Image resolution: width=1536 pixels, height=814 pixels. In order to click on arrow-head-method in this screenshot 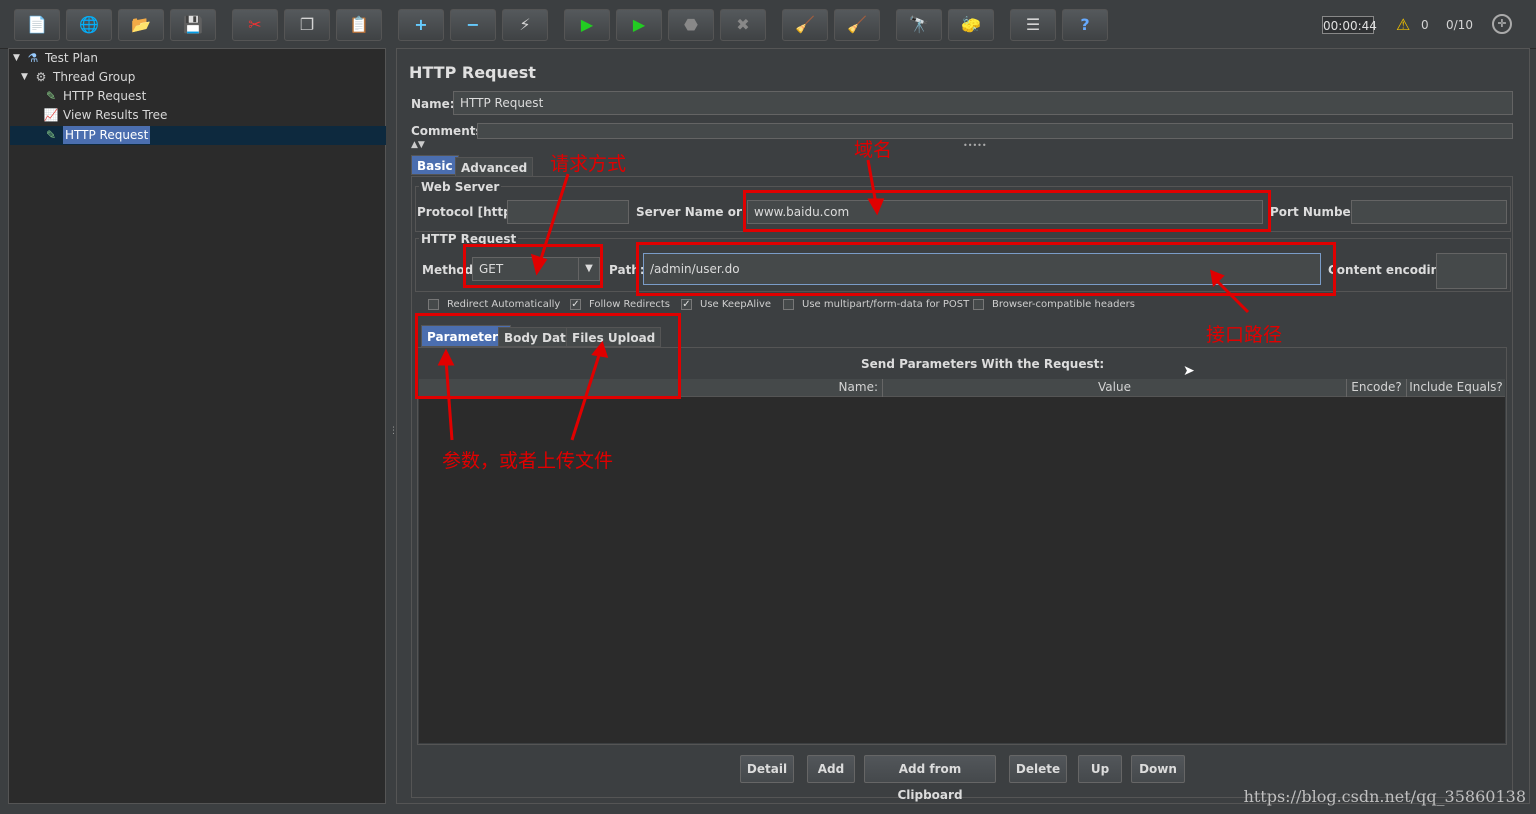, I will do `click(539, 264)`.